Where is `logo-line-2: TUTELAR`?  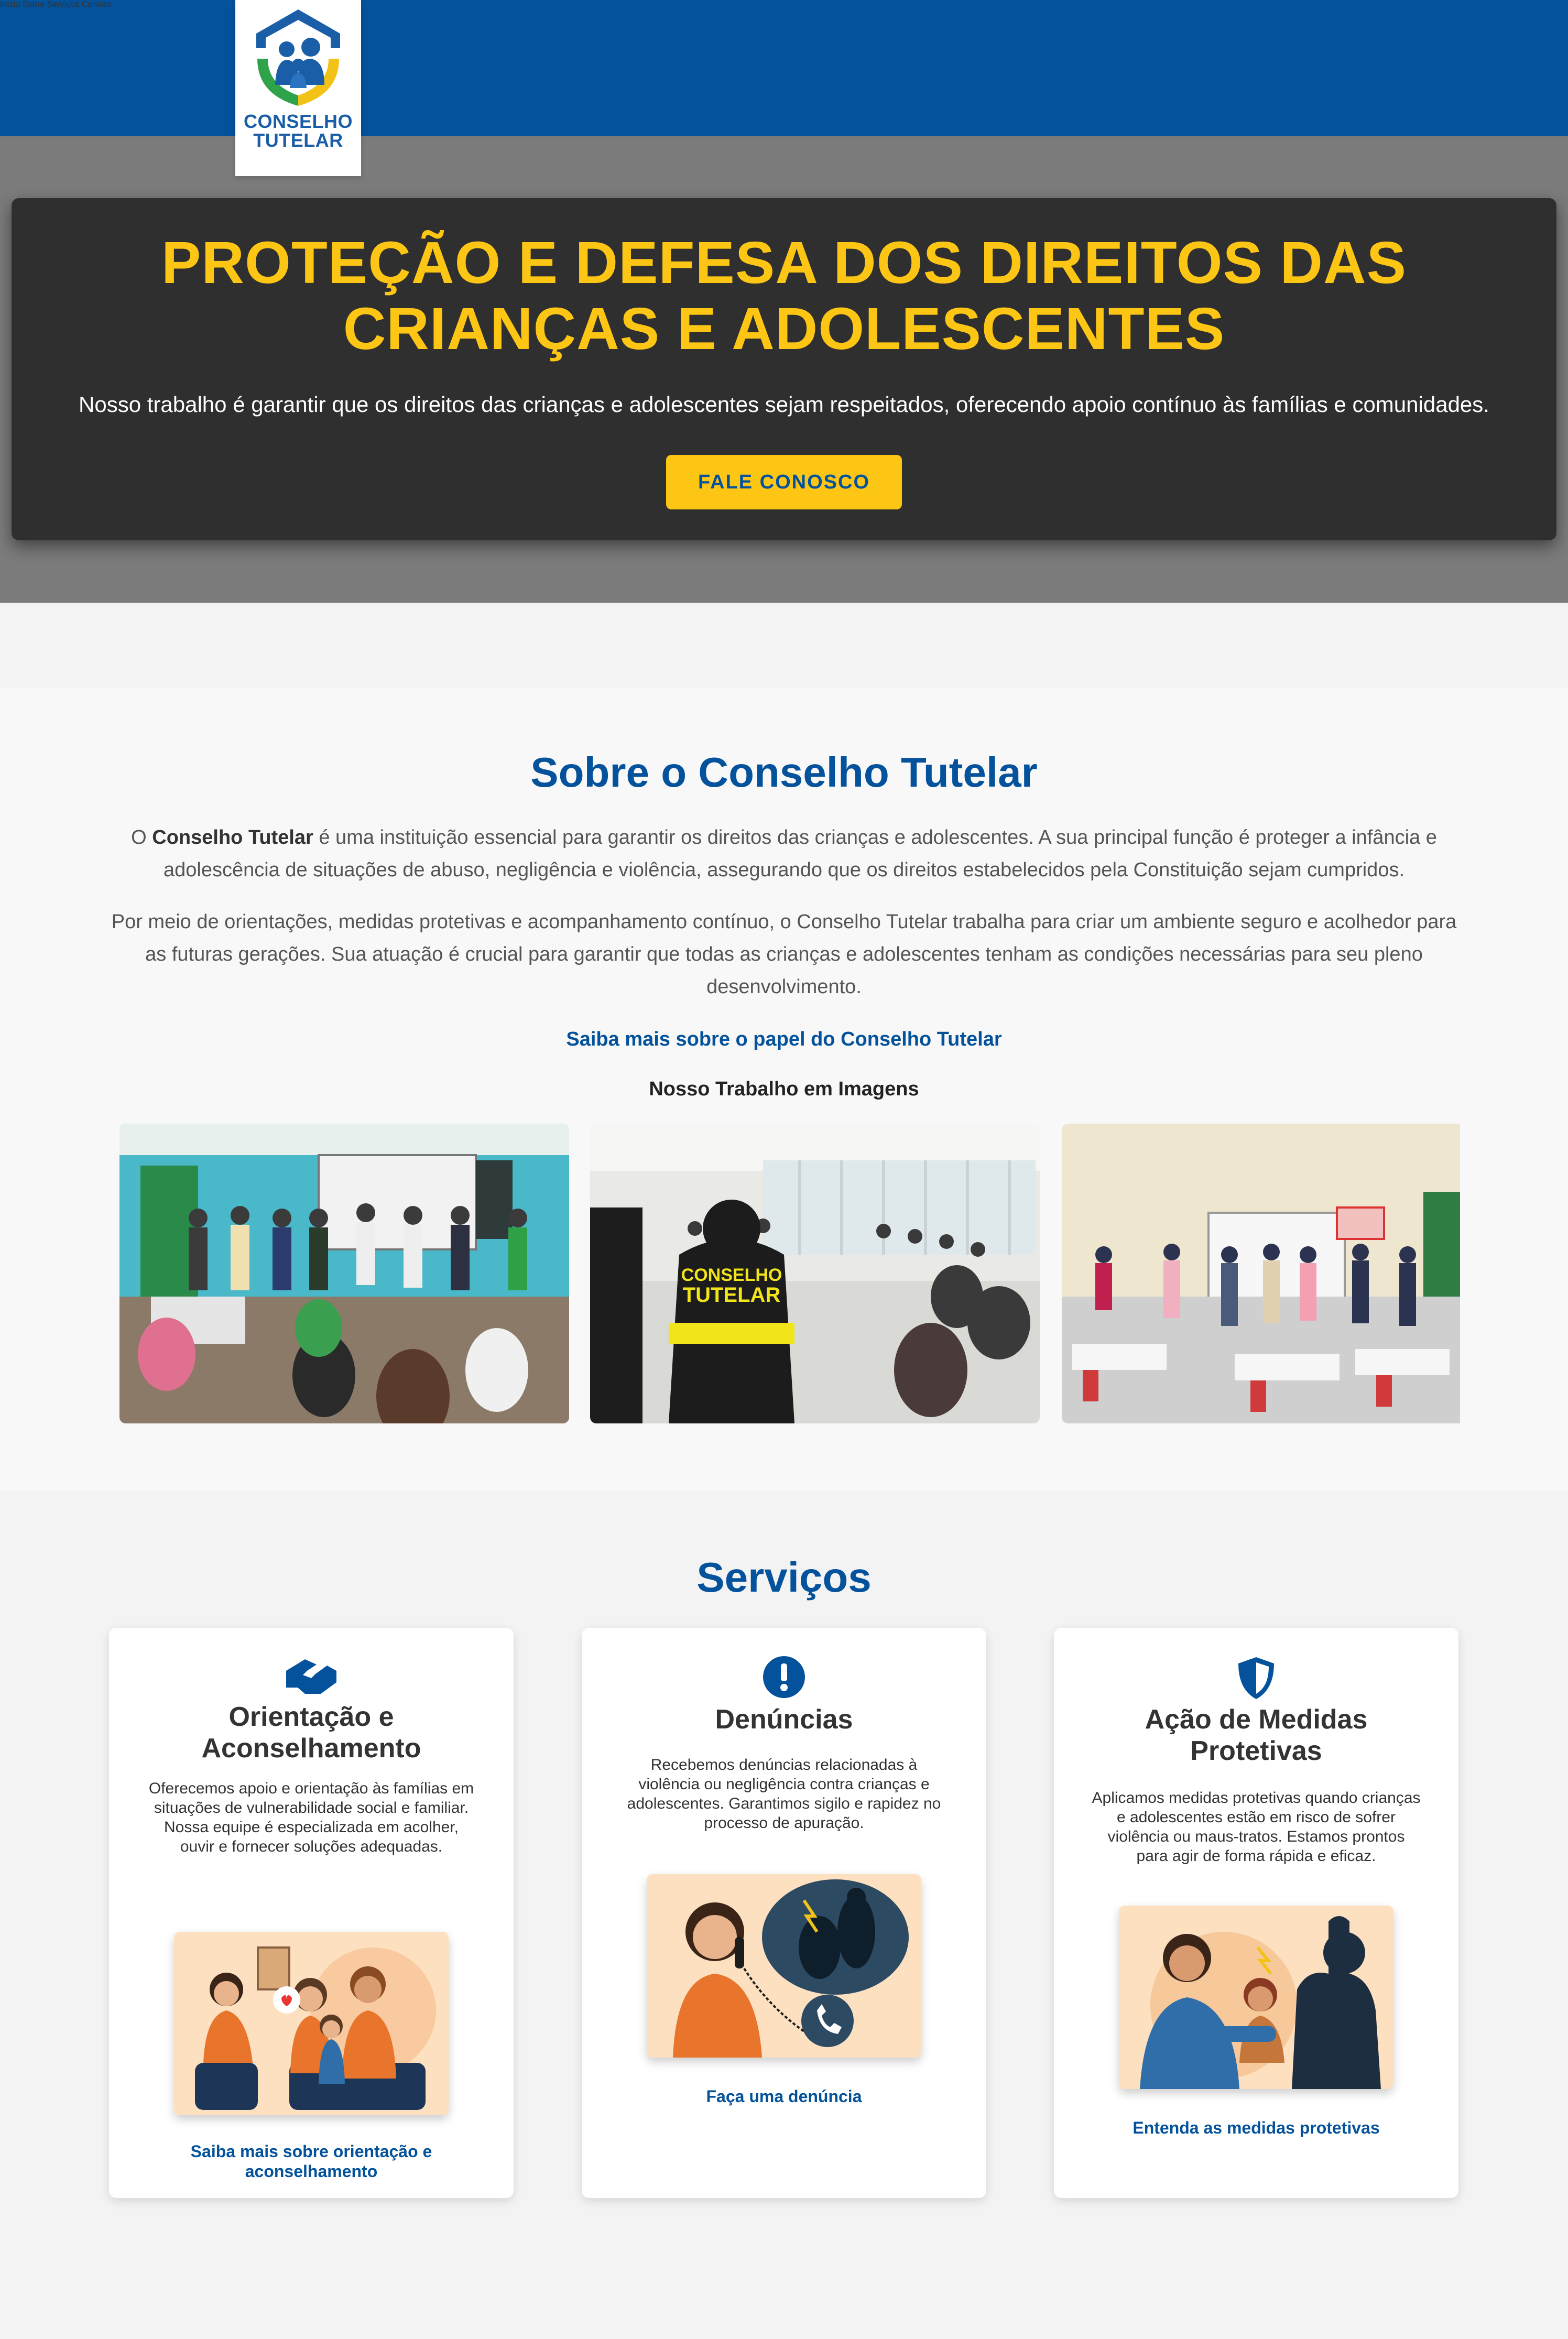 logo-line-2: TUTELAR is located at coordinates (298, 140).